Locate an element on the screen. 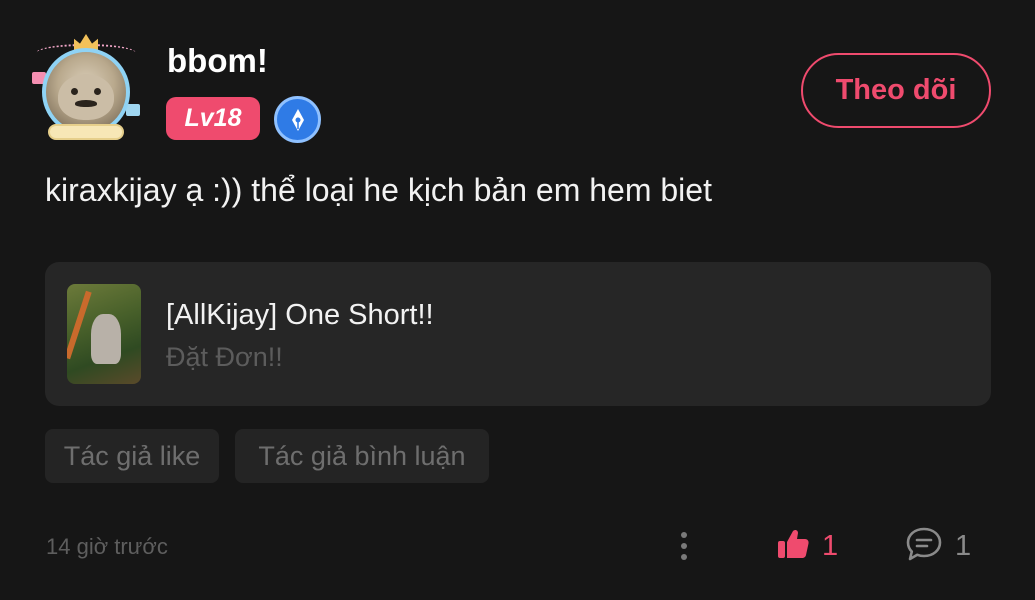 The height and width of the screenshot is (600, 1035). cat-face is located at coordinates (86, 96).